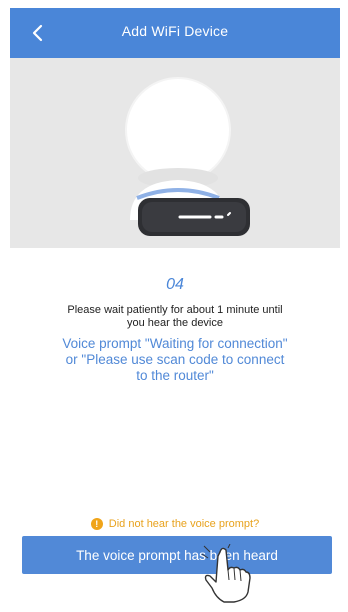  I want to click on no-voice-prompt-link: ! Did not hear the voice prompt?, so click(175, 524).